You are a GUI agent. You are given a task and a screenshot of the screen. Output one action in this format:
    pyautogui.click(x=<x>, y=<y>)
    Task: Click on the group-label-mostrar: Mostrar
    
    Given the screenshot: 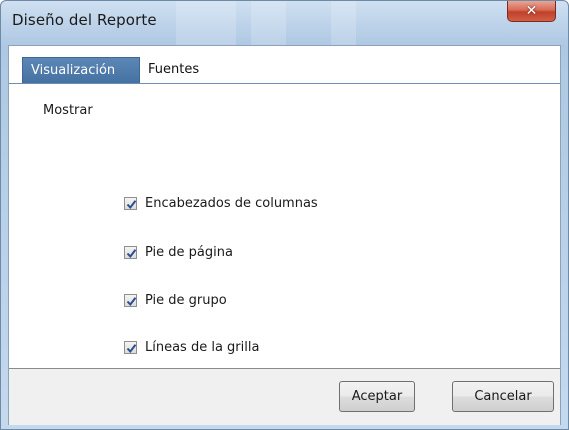 What is the action you would take?
    pyautogui.click(x=68, y=110)
    